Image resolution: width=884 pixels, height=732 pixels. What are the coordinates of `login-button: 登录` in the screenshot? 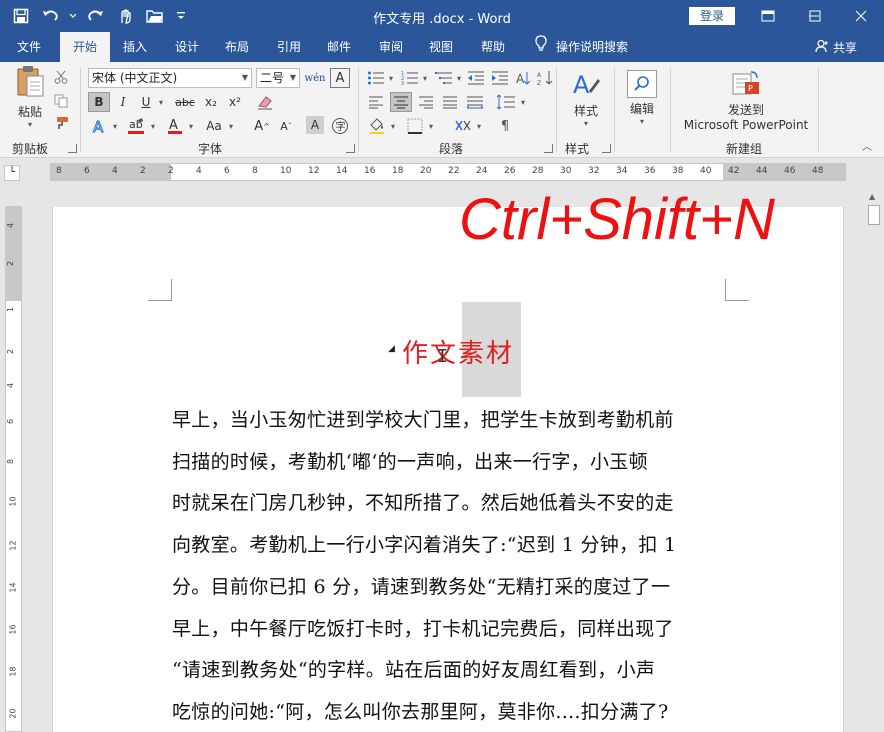 It's located at (712, 16).